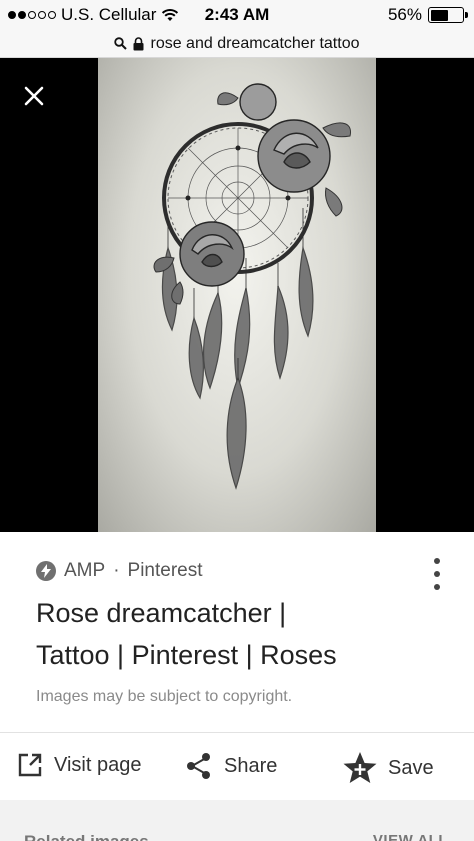 The height and width of the screenshot is (841, 474). I want to click on visit-page-label: Visit page, so click(98, 764).